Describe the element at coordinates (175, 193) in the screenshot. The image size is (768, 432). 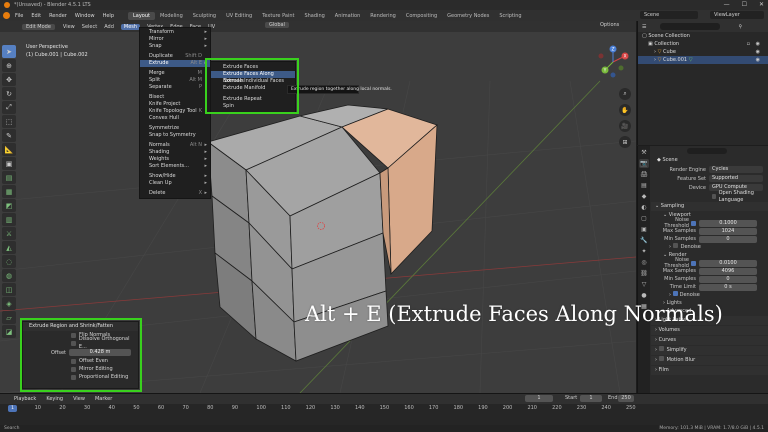
I see `mesh-menu-item: Delete X ▸` at that location.